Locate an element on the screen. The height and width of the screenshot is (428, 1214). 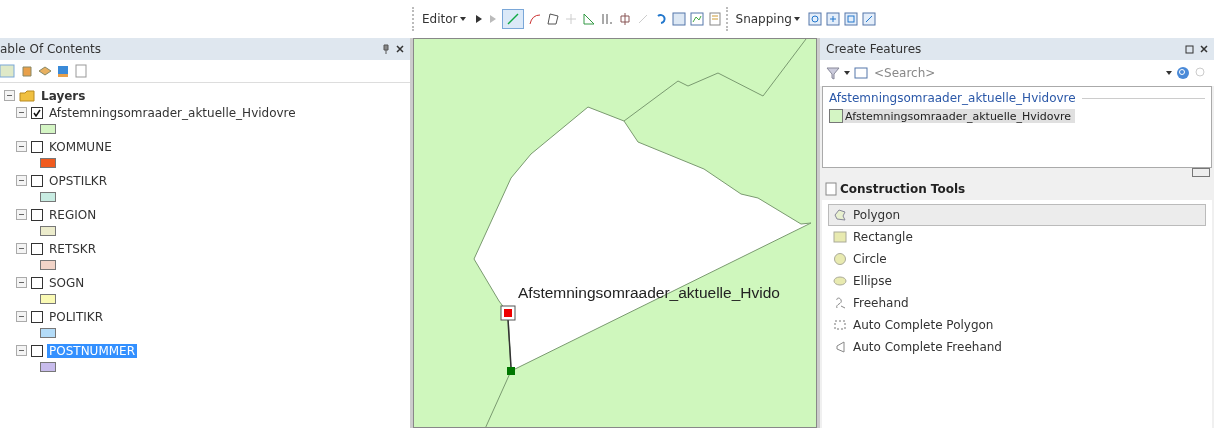
end-snapping-icon is located at coordinates (832, 19).